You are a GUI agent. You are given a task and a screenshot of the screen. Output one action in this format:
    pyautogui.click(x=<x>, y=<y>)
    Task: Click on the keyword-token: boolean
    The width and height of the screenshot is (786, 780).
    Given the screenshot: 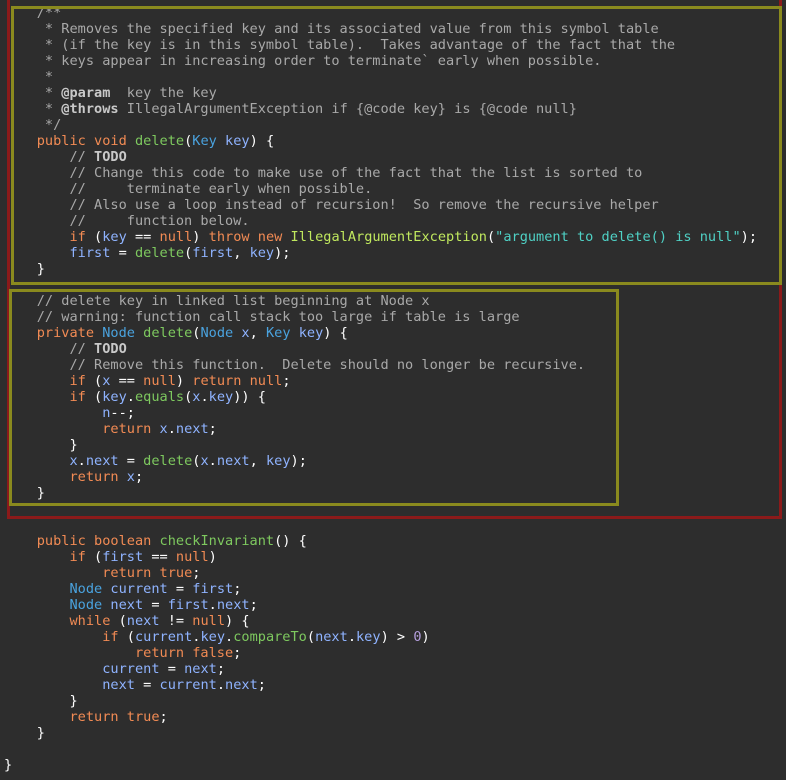 What is the action you would take?
    pyautogui.click(x=123, y=541)
    